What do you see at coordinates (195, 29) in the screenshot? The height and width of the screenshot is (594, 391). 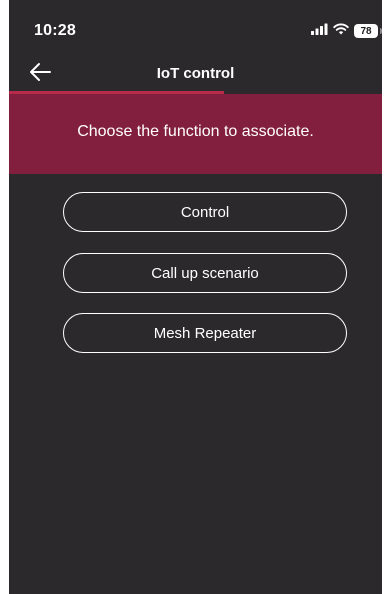 I see `status-bar: 10:28 78` at bounding box center [195, 29].